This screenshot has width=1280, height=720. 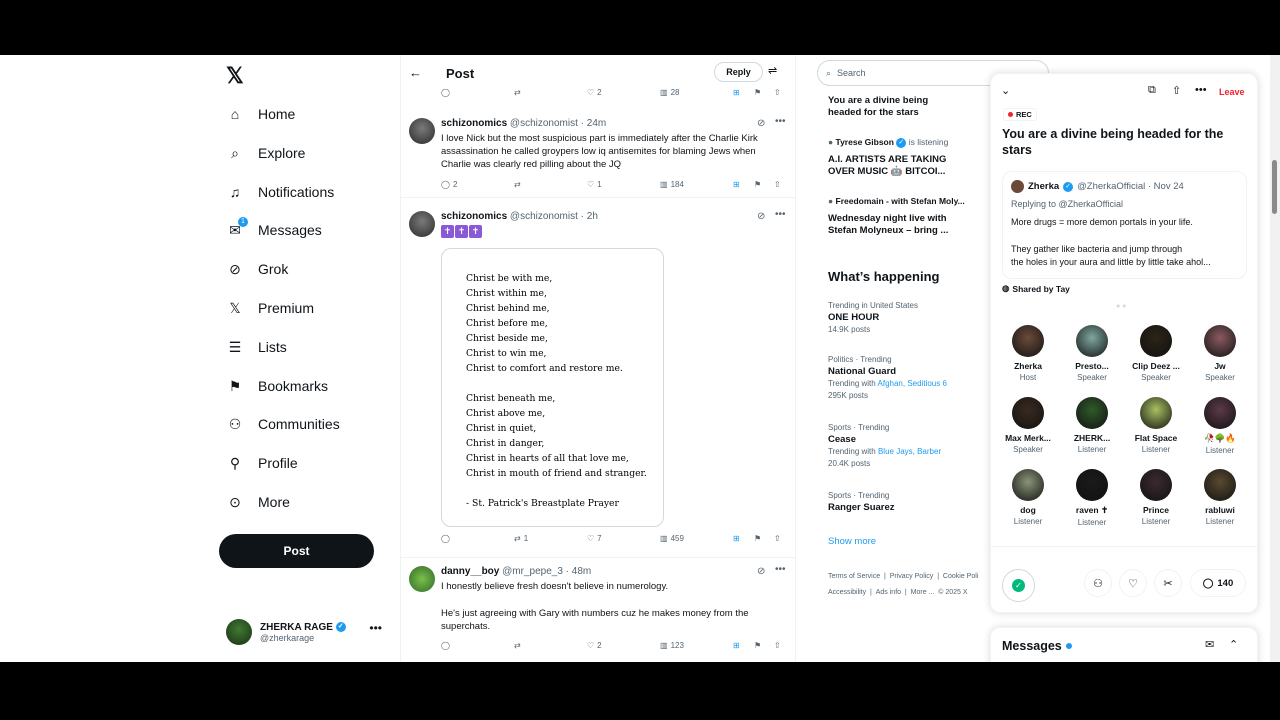 I want to click on nav-bookmarks: ⚑ Bookmarks, so click(x=277, y=386).